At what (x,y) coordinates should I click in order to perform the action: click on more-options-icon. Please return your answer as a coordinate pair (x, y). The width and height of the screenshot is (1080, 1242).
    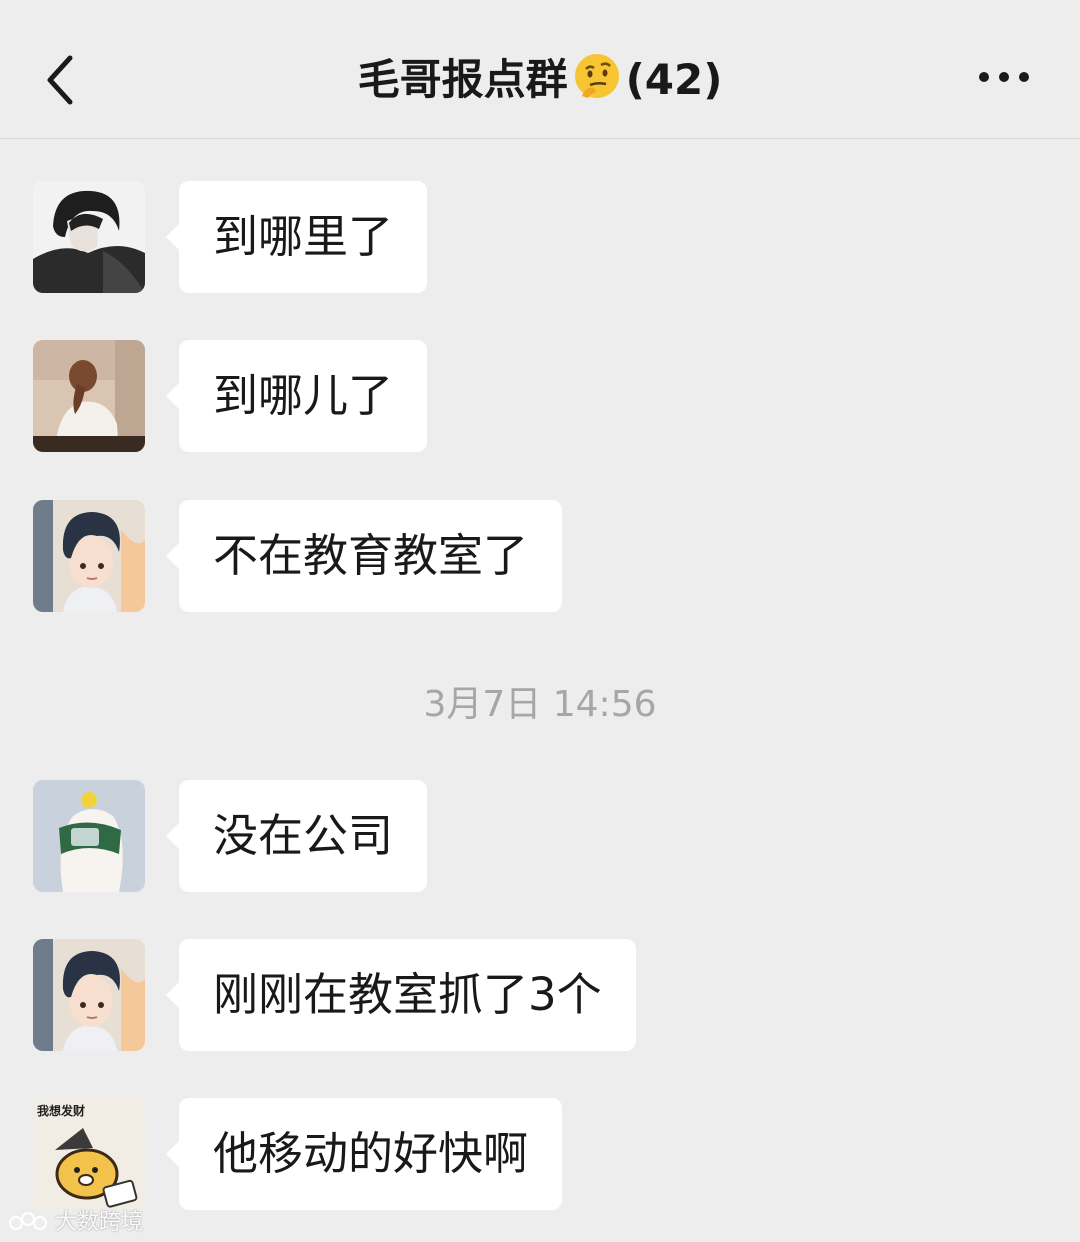
    Looking at the image, I should click on (1004, 77).